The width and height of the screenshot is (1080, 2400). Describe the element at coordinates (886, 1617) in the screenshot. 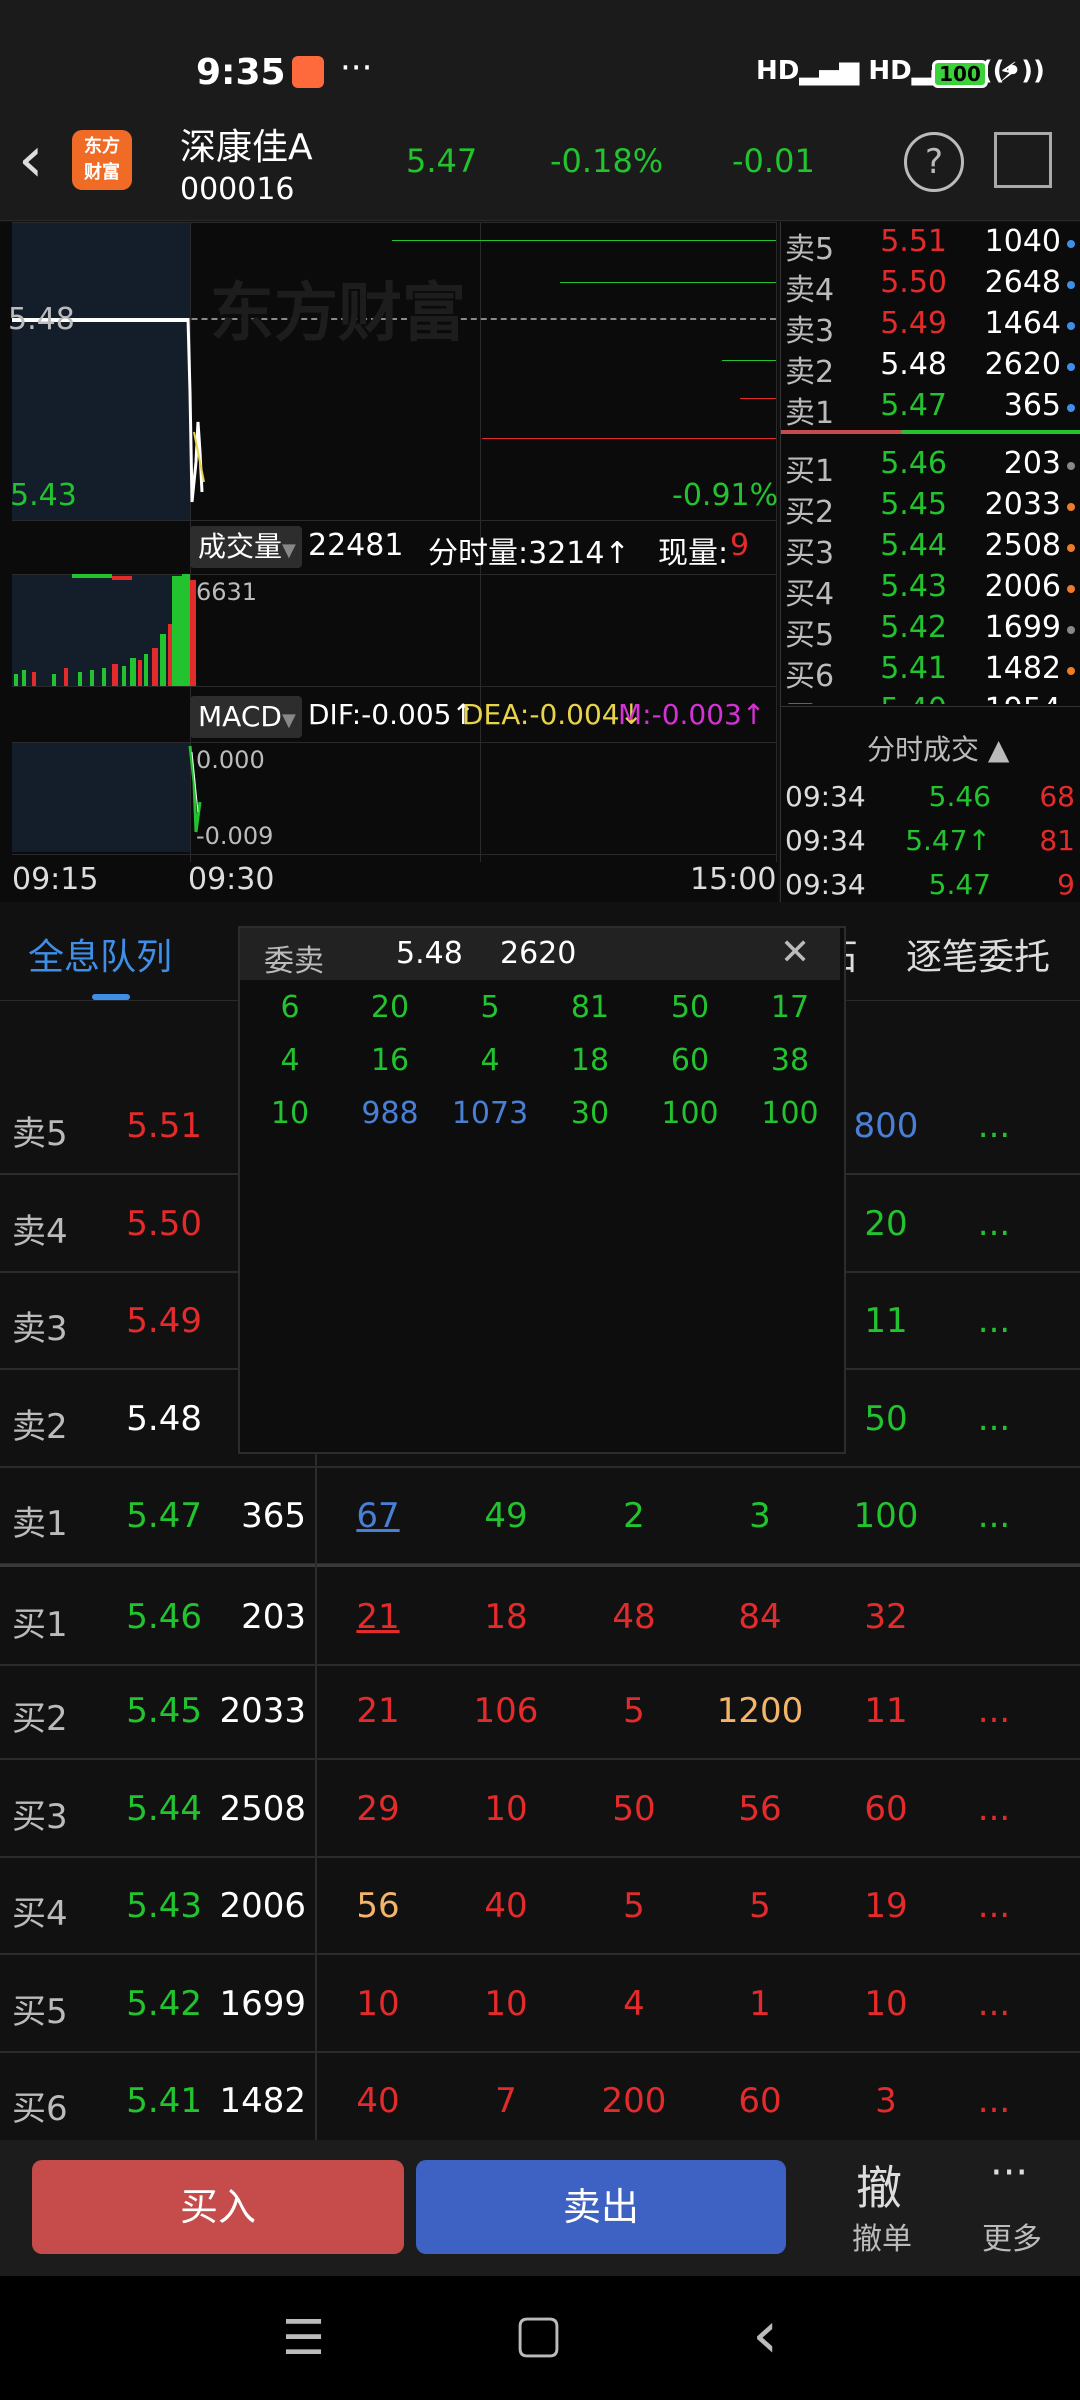

I see `queue-order-cell: 32` at that location.